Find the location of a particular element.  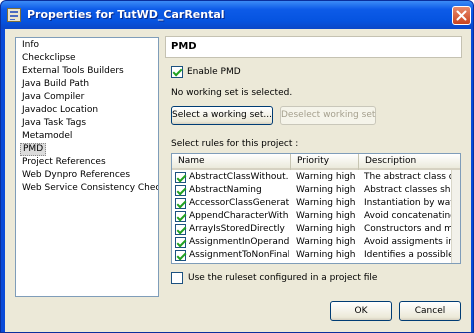

tree-item-web-dynpro-references: Web Dynpro References is located at coordinates (76, 175).